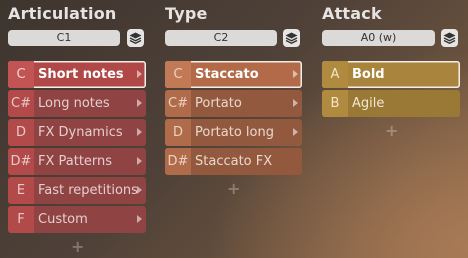 The width and height of the screenshot is (468, 258). I want to click on column-title: Attack, so click(352, 13).